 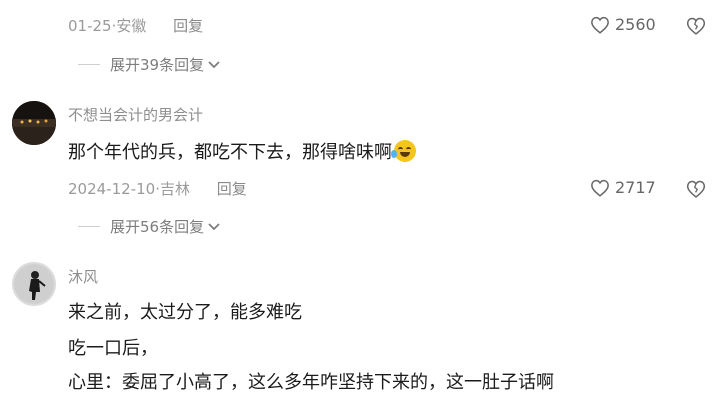 I want to click on expand-replies-button: 展开39条回复, so click(x=149, y=64).